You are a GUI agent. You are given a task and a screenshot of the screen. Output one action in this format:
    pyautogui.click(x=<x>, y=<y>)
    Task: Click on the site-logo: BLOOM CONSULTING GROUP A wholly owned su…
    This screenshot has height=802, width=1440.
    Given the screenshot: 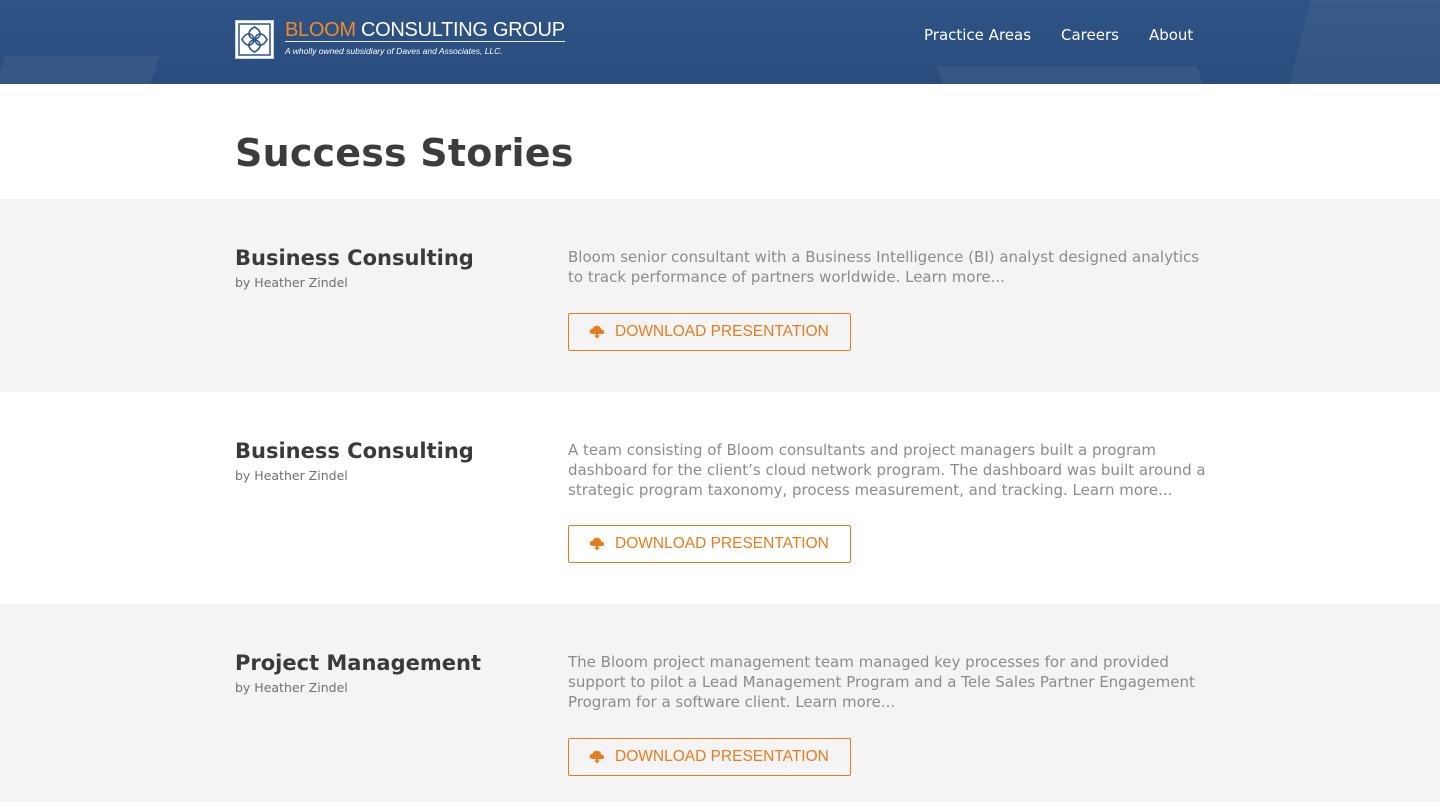 What is the action you would take?
    pyautogui.click(x=400, y=39)
    